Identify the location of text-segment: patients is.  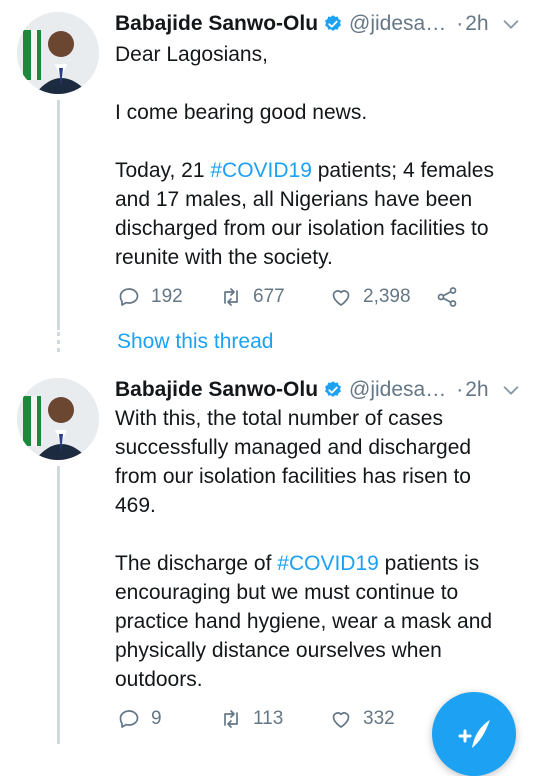
(429, 563).